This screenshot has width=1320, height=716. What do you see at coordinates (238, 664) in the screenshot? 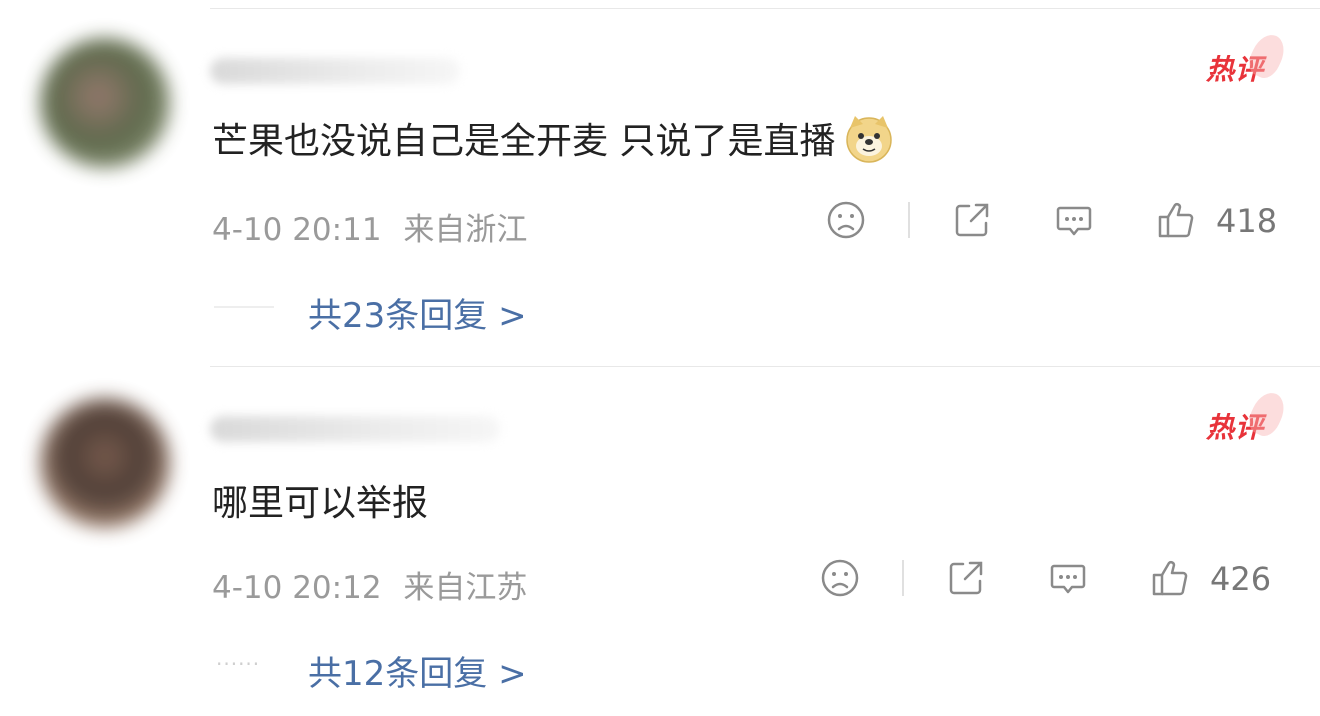
I see `replies-indent-dots: ······` at bounding box center [238, 664].